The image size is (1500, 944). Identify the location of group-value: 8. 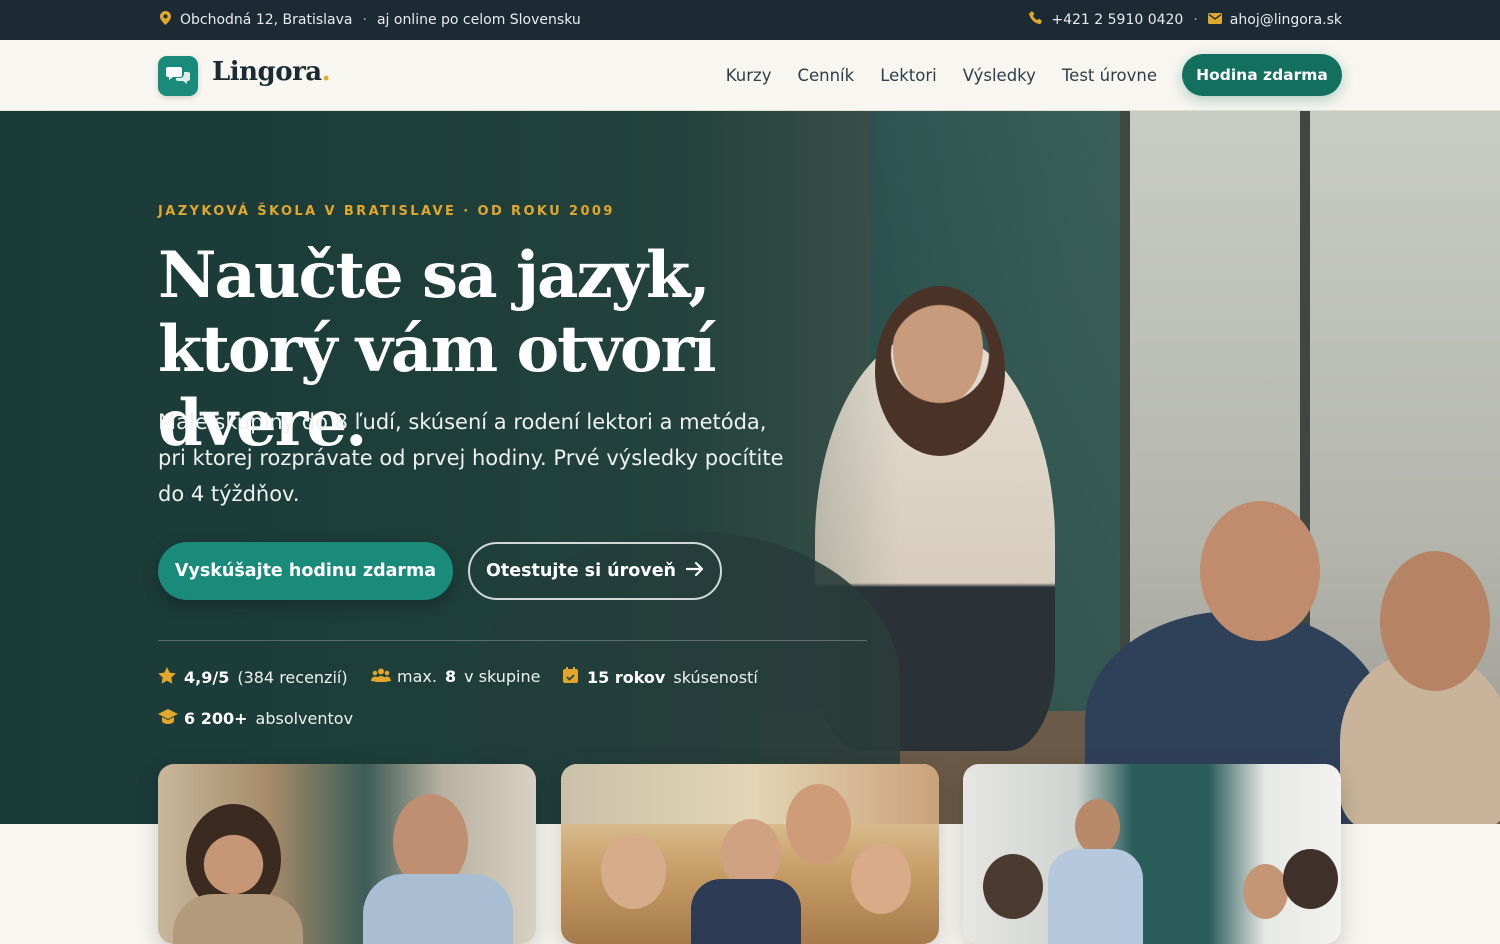
(450, 676).